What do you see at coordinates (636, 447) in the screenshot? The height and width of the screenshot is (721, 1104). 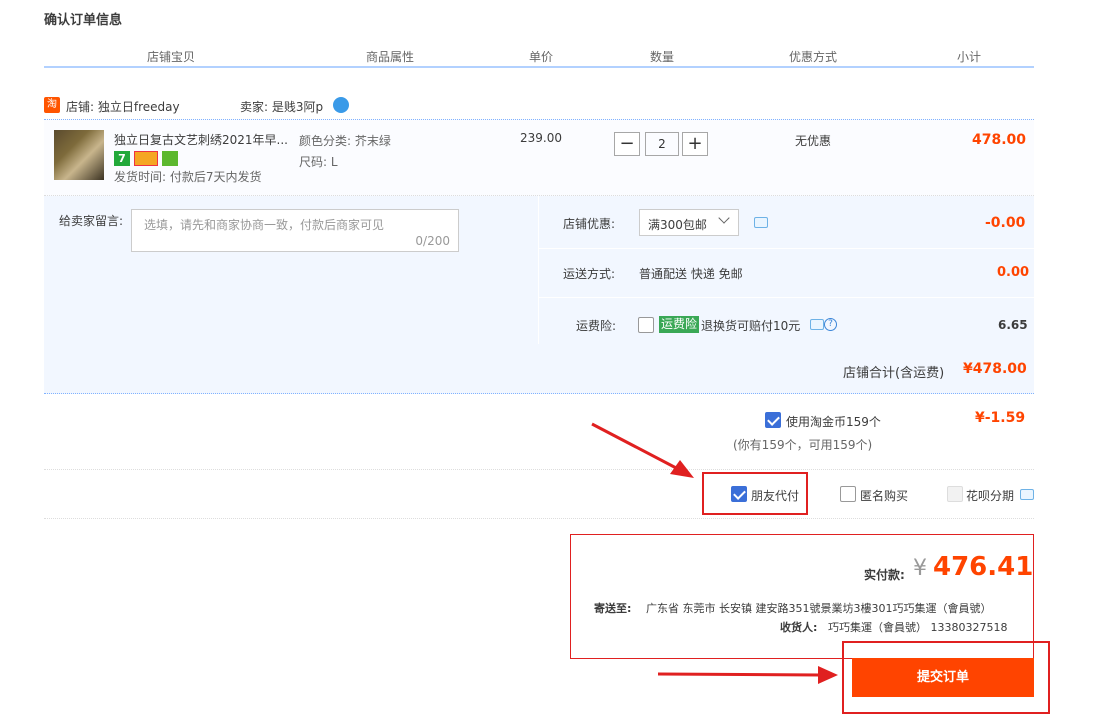 I see `arrow-to-friend-pay` at bounding box center [636, 447].